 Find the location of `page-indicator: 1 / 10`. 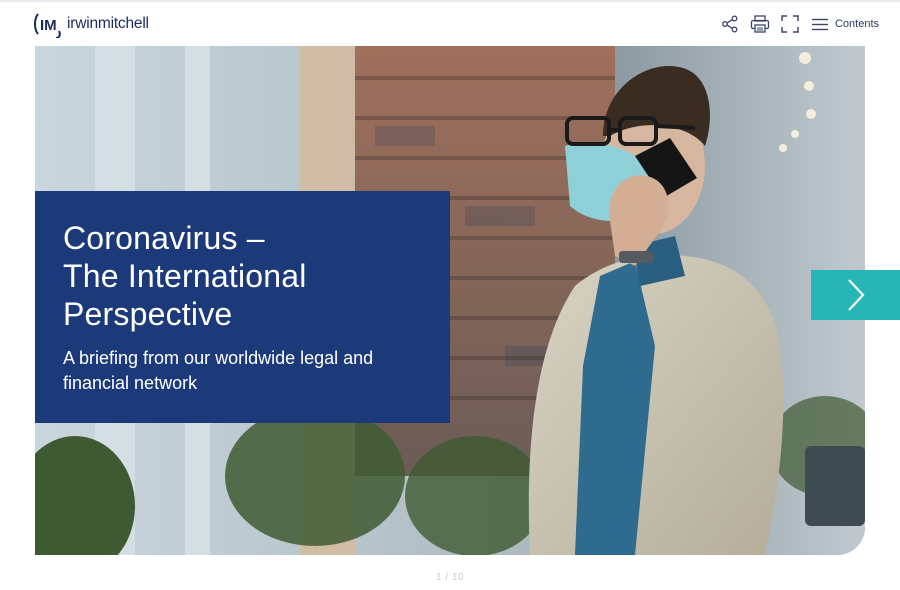

page-indicator: 1 / 10 is located at coordinates (450, 577).